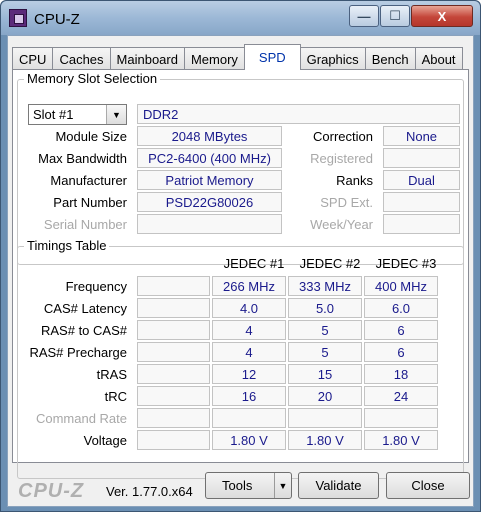 The width and height of the screenshot is (481, 512). I want to click on tab-mainboard: Mainboard, so click(147, 58).